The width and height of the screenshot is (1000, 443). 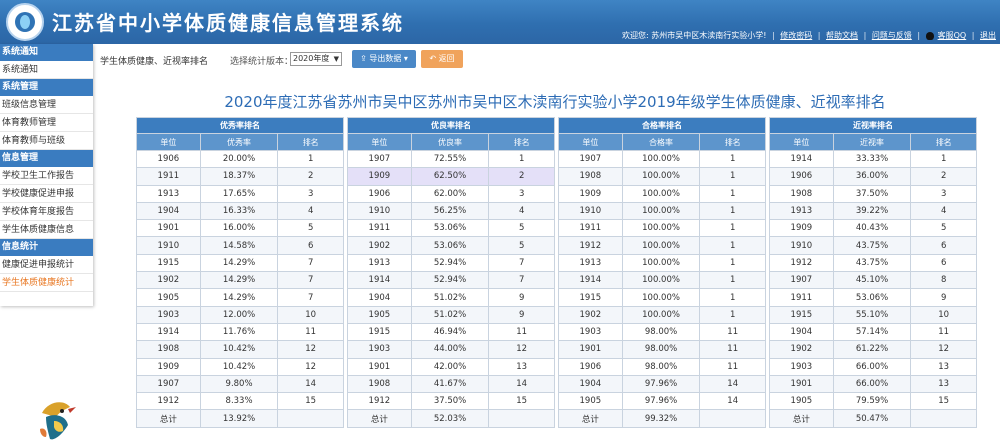 What do you see at coordinates (662, 401) in the screenshot?
I see `table-row: 1905 97.96% 14` at bounding box center [662, 401].